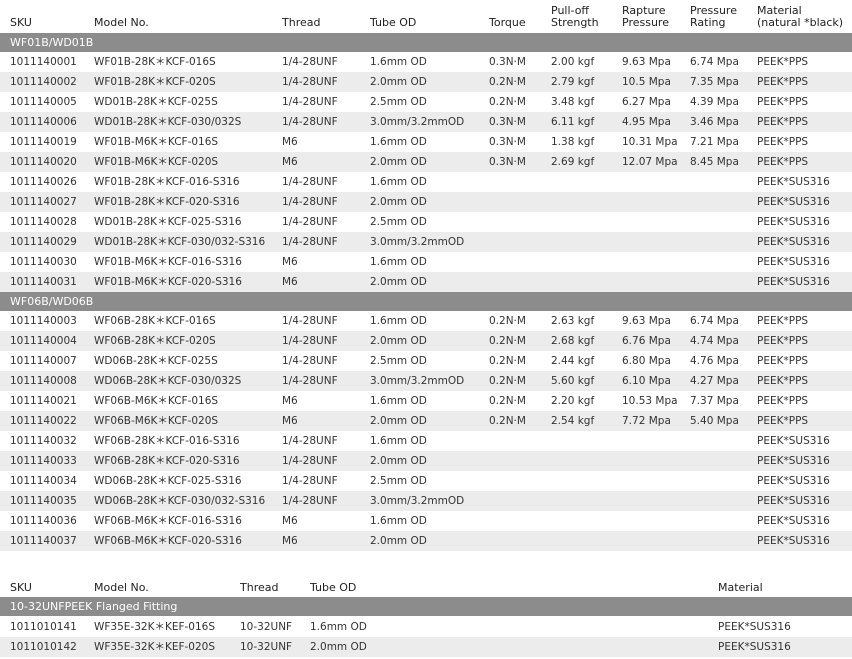  What do you see at coordinates (43, 521) in the screenshot?
I see `cell-sku: 1011140036` at bounding box center [43, 521].